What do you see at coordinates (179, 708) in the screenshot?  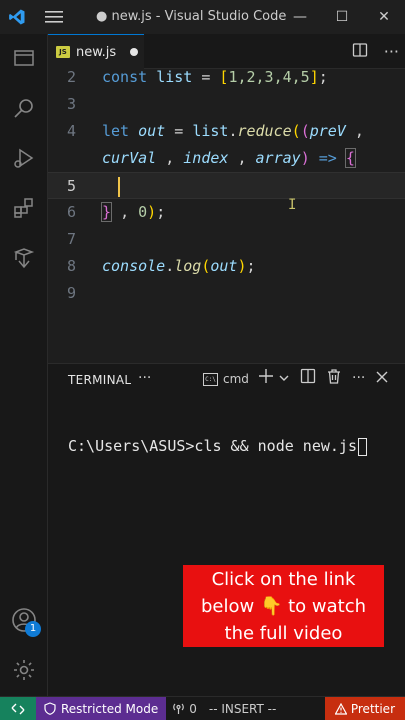 I see `broadcast-icon` at bounding box center [179, 708].